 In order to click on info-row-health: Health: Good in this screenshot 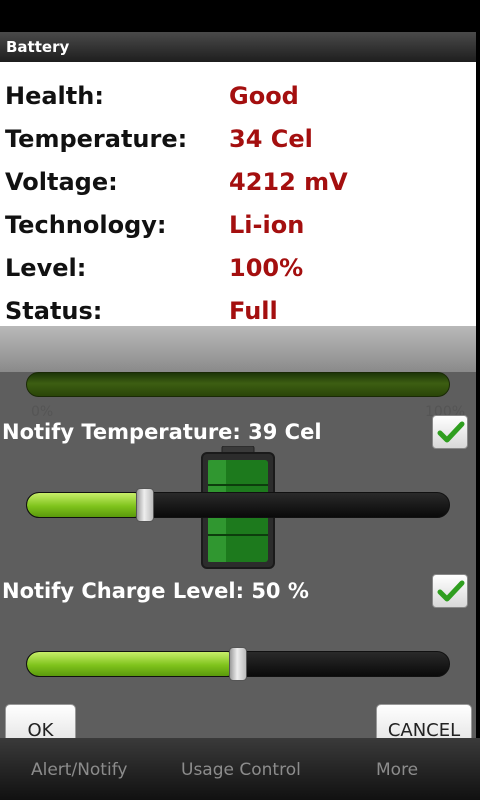, I will do `click(238, 102)`.